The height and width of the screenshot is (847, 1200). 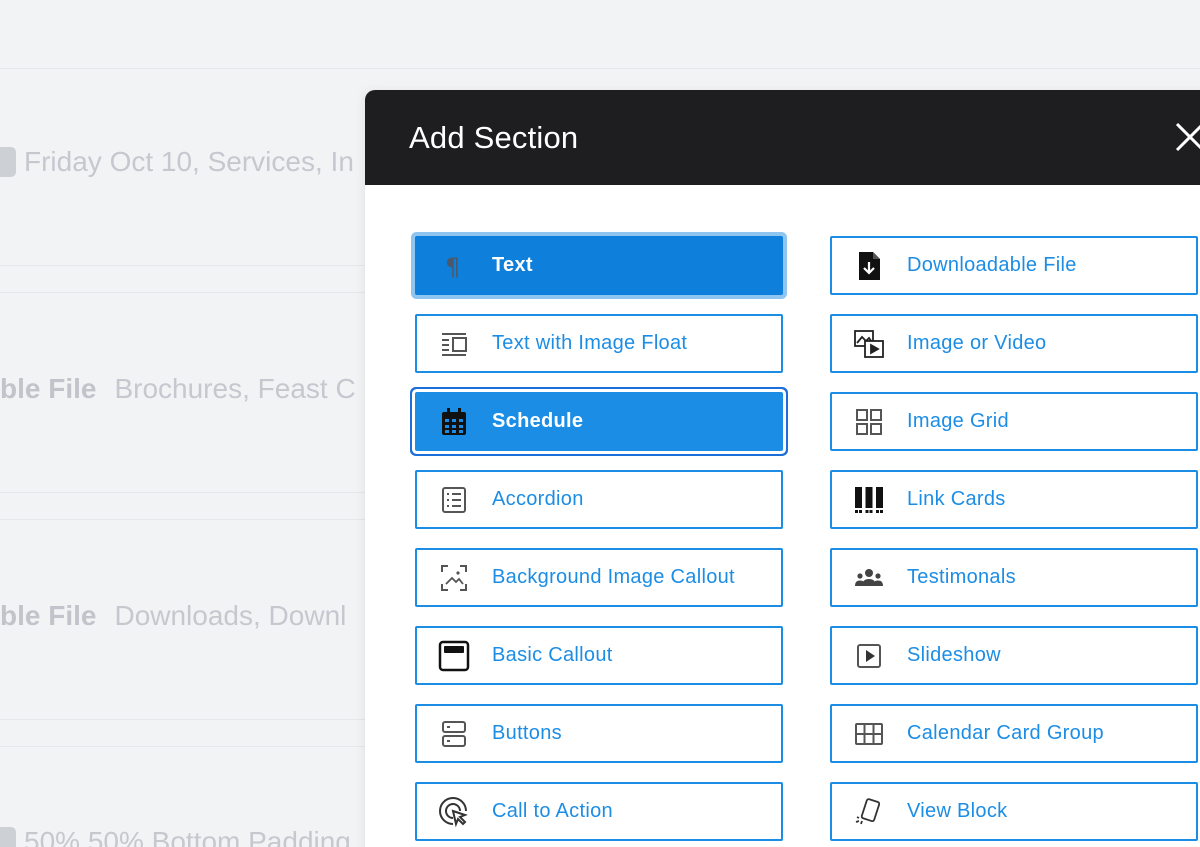 I want to click on background-row: ble File Downloads, Downl, so click(x=173, y=616).